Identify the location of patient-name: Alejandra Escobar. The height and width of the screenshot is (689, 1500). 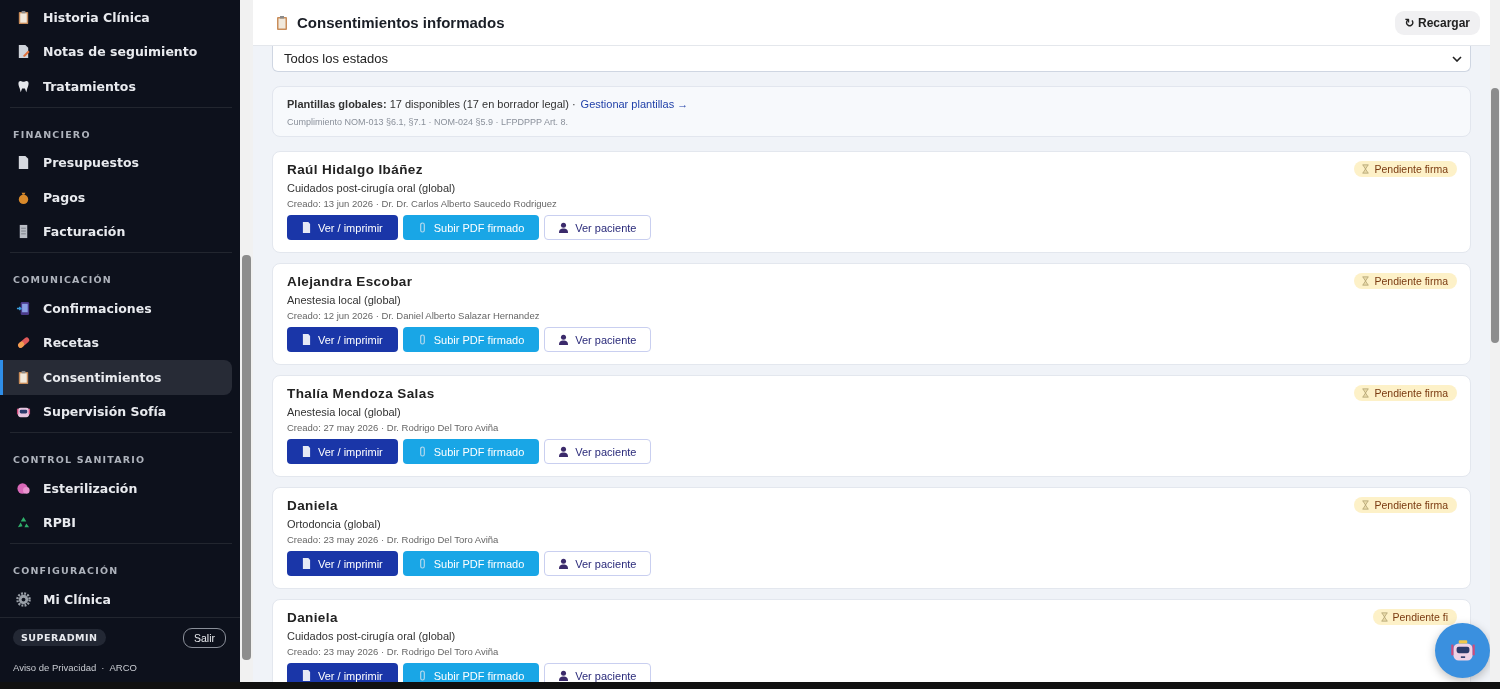
(350, 281).